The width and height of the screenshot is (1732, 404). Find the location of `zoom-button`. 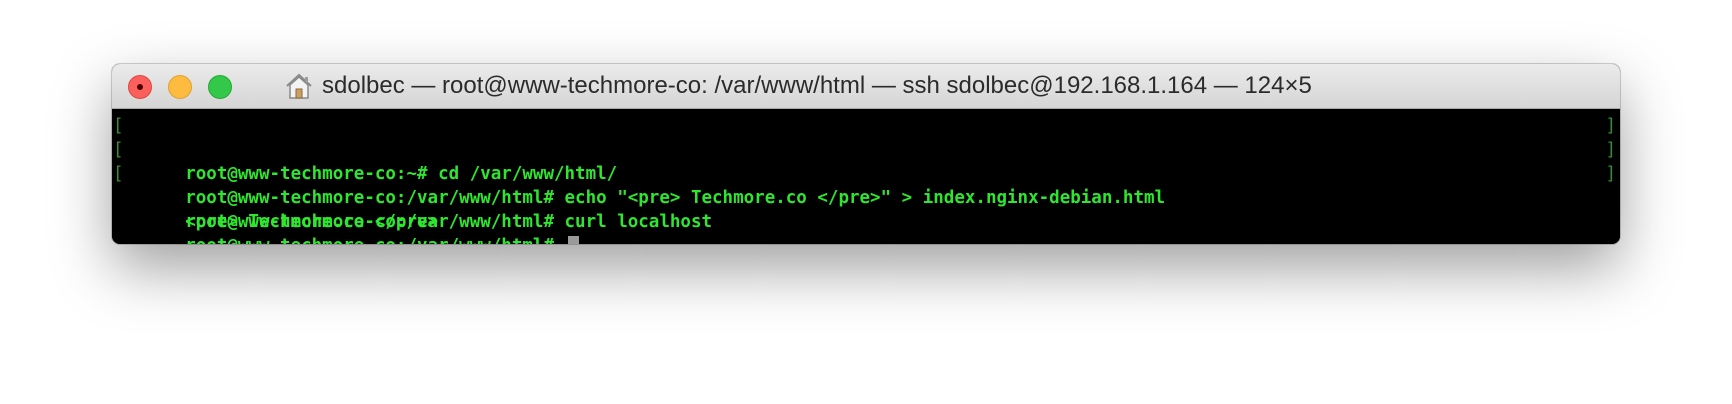

zoom-button is located at coordinates (220, 87).